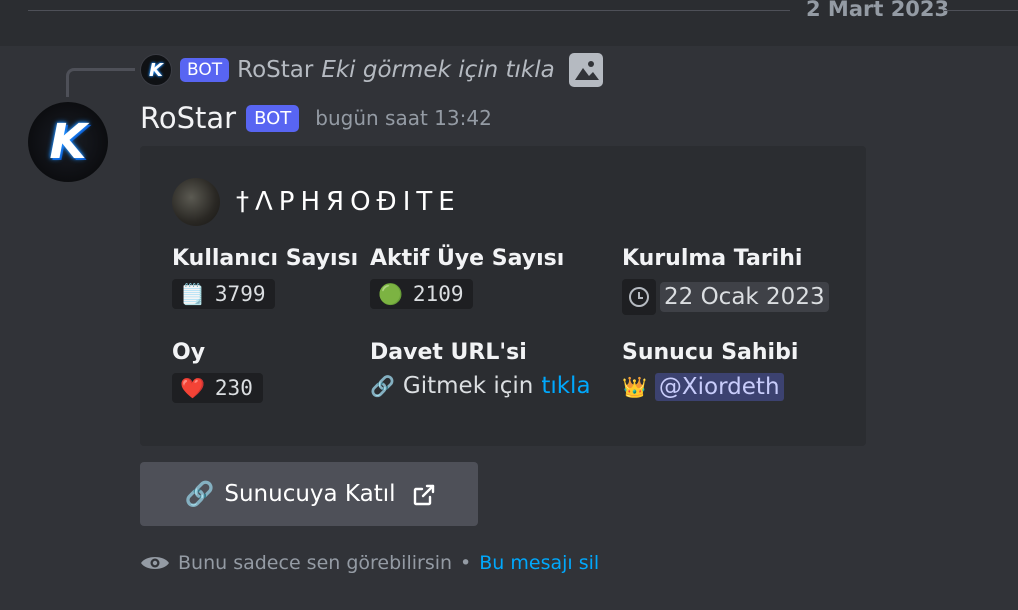 The height and width of the screenshot is (610, 1018). What do you see at coordinates (240, 294) in the screenshot?
I see `user-count-number: 3799` at bounding box center [240, 294].